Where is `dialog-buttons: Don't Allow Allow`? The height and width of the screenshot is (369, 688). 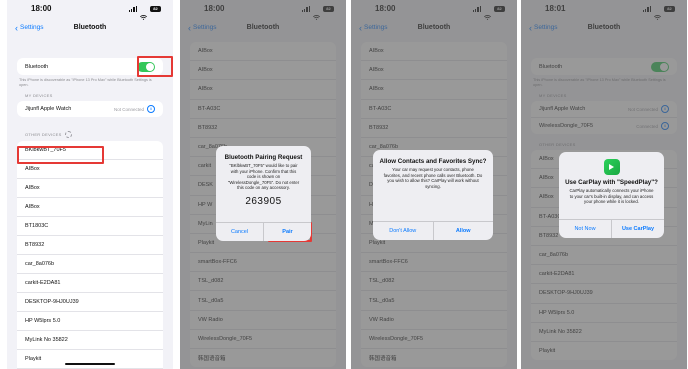
dialog-buttons: Don't Allow Allow is located at coordinates (433, 230).